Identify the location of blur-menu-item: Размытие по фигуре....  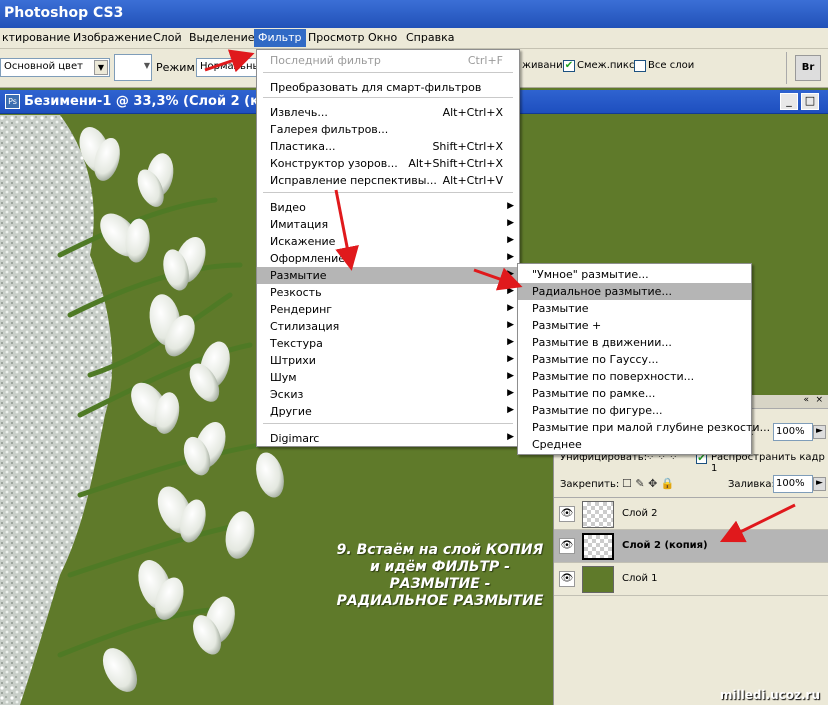
(634, 410).